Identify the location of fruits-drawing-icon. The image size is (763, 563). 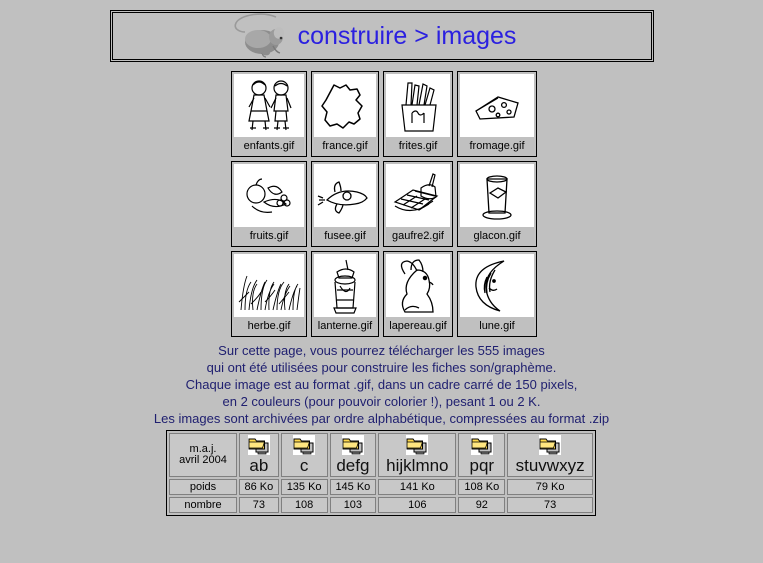
(269, 195).